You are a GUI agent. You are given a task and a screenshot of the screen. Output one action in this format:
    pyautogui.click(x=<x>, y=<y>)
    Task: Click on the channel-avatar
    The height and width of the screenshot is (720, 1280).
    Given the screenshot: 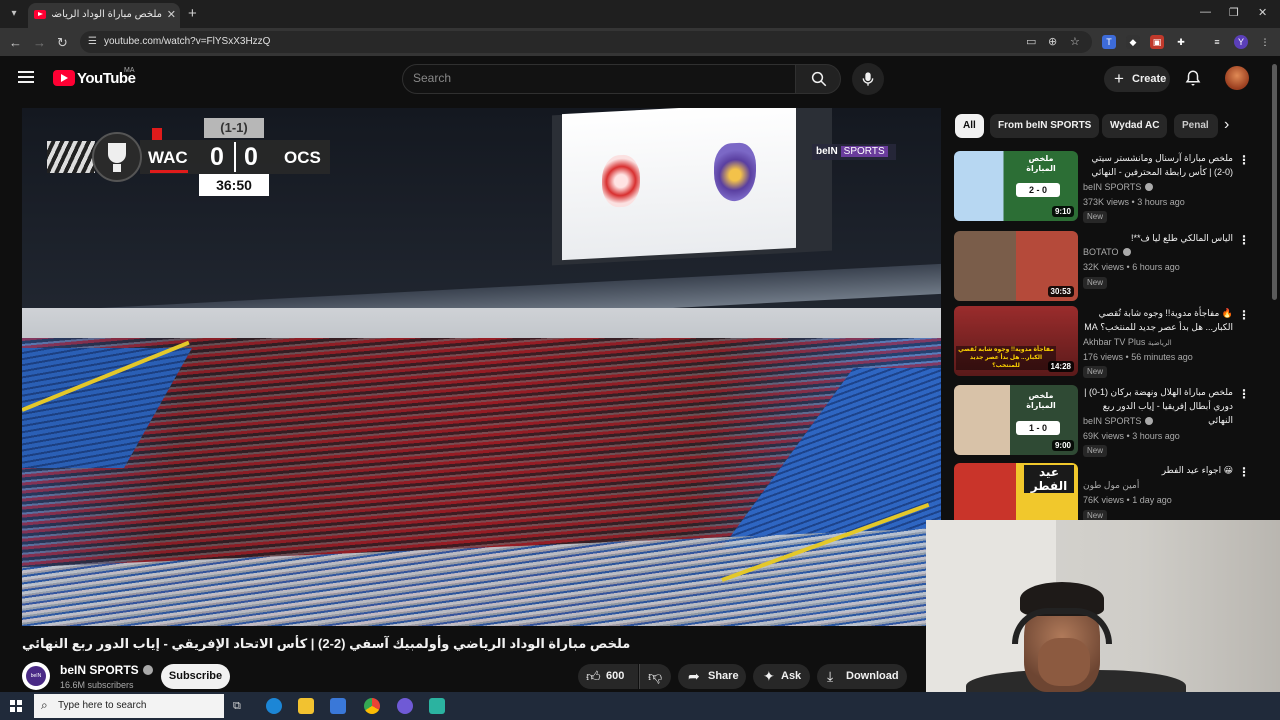 What is the action you would take?
    pyautogui.click(x=36, y=676)
    